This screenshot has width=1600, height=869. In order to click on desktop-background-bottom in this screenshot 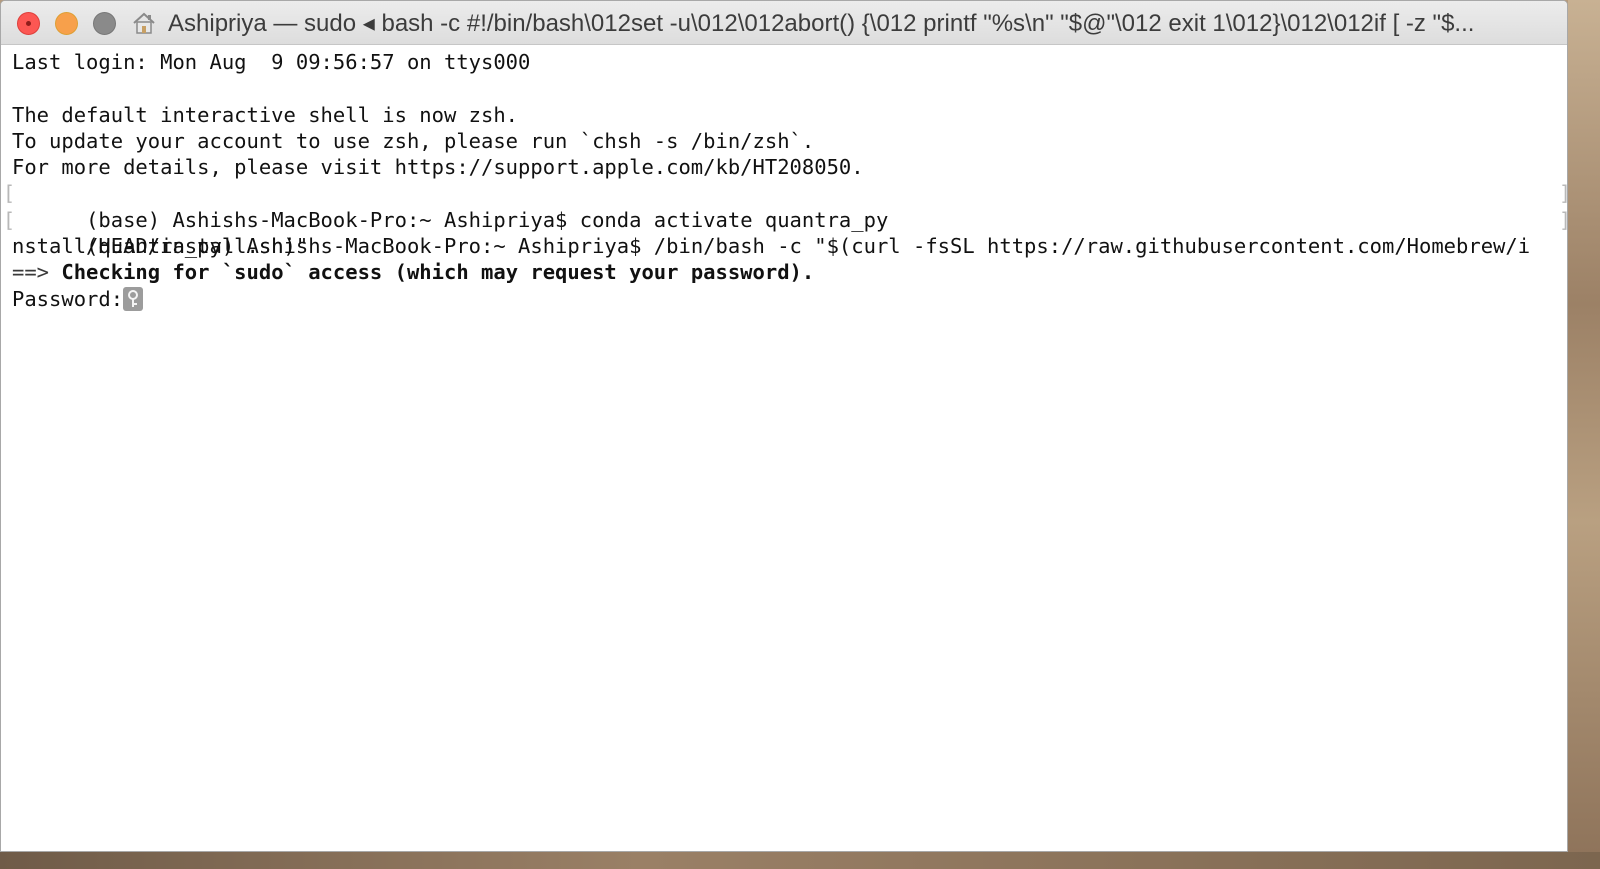, I will do `click(800, 860)`.